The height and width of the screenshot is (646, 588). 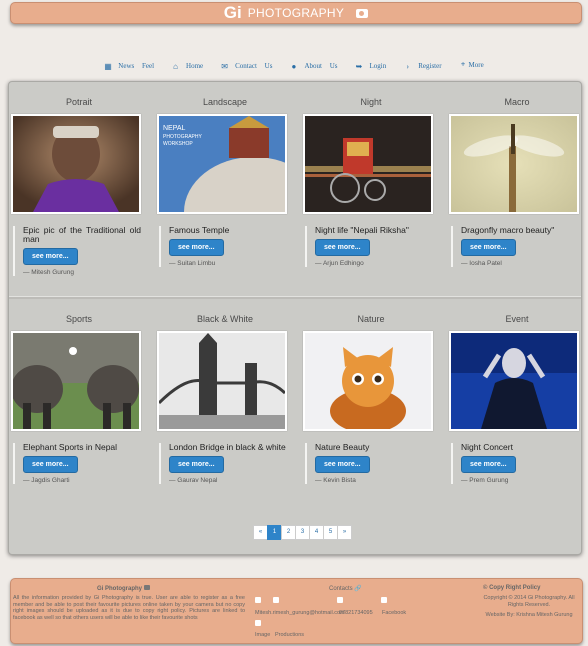 What do you see at coordinates (481, 263) in the screenshot?
I see `card-author: — Iosha Patel` at bounding box center [481, 263].